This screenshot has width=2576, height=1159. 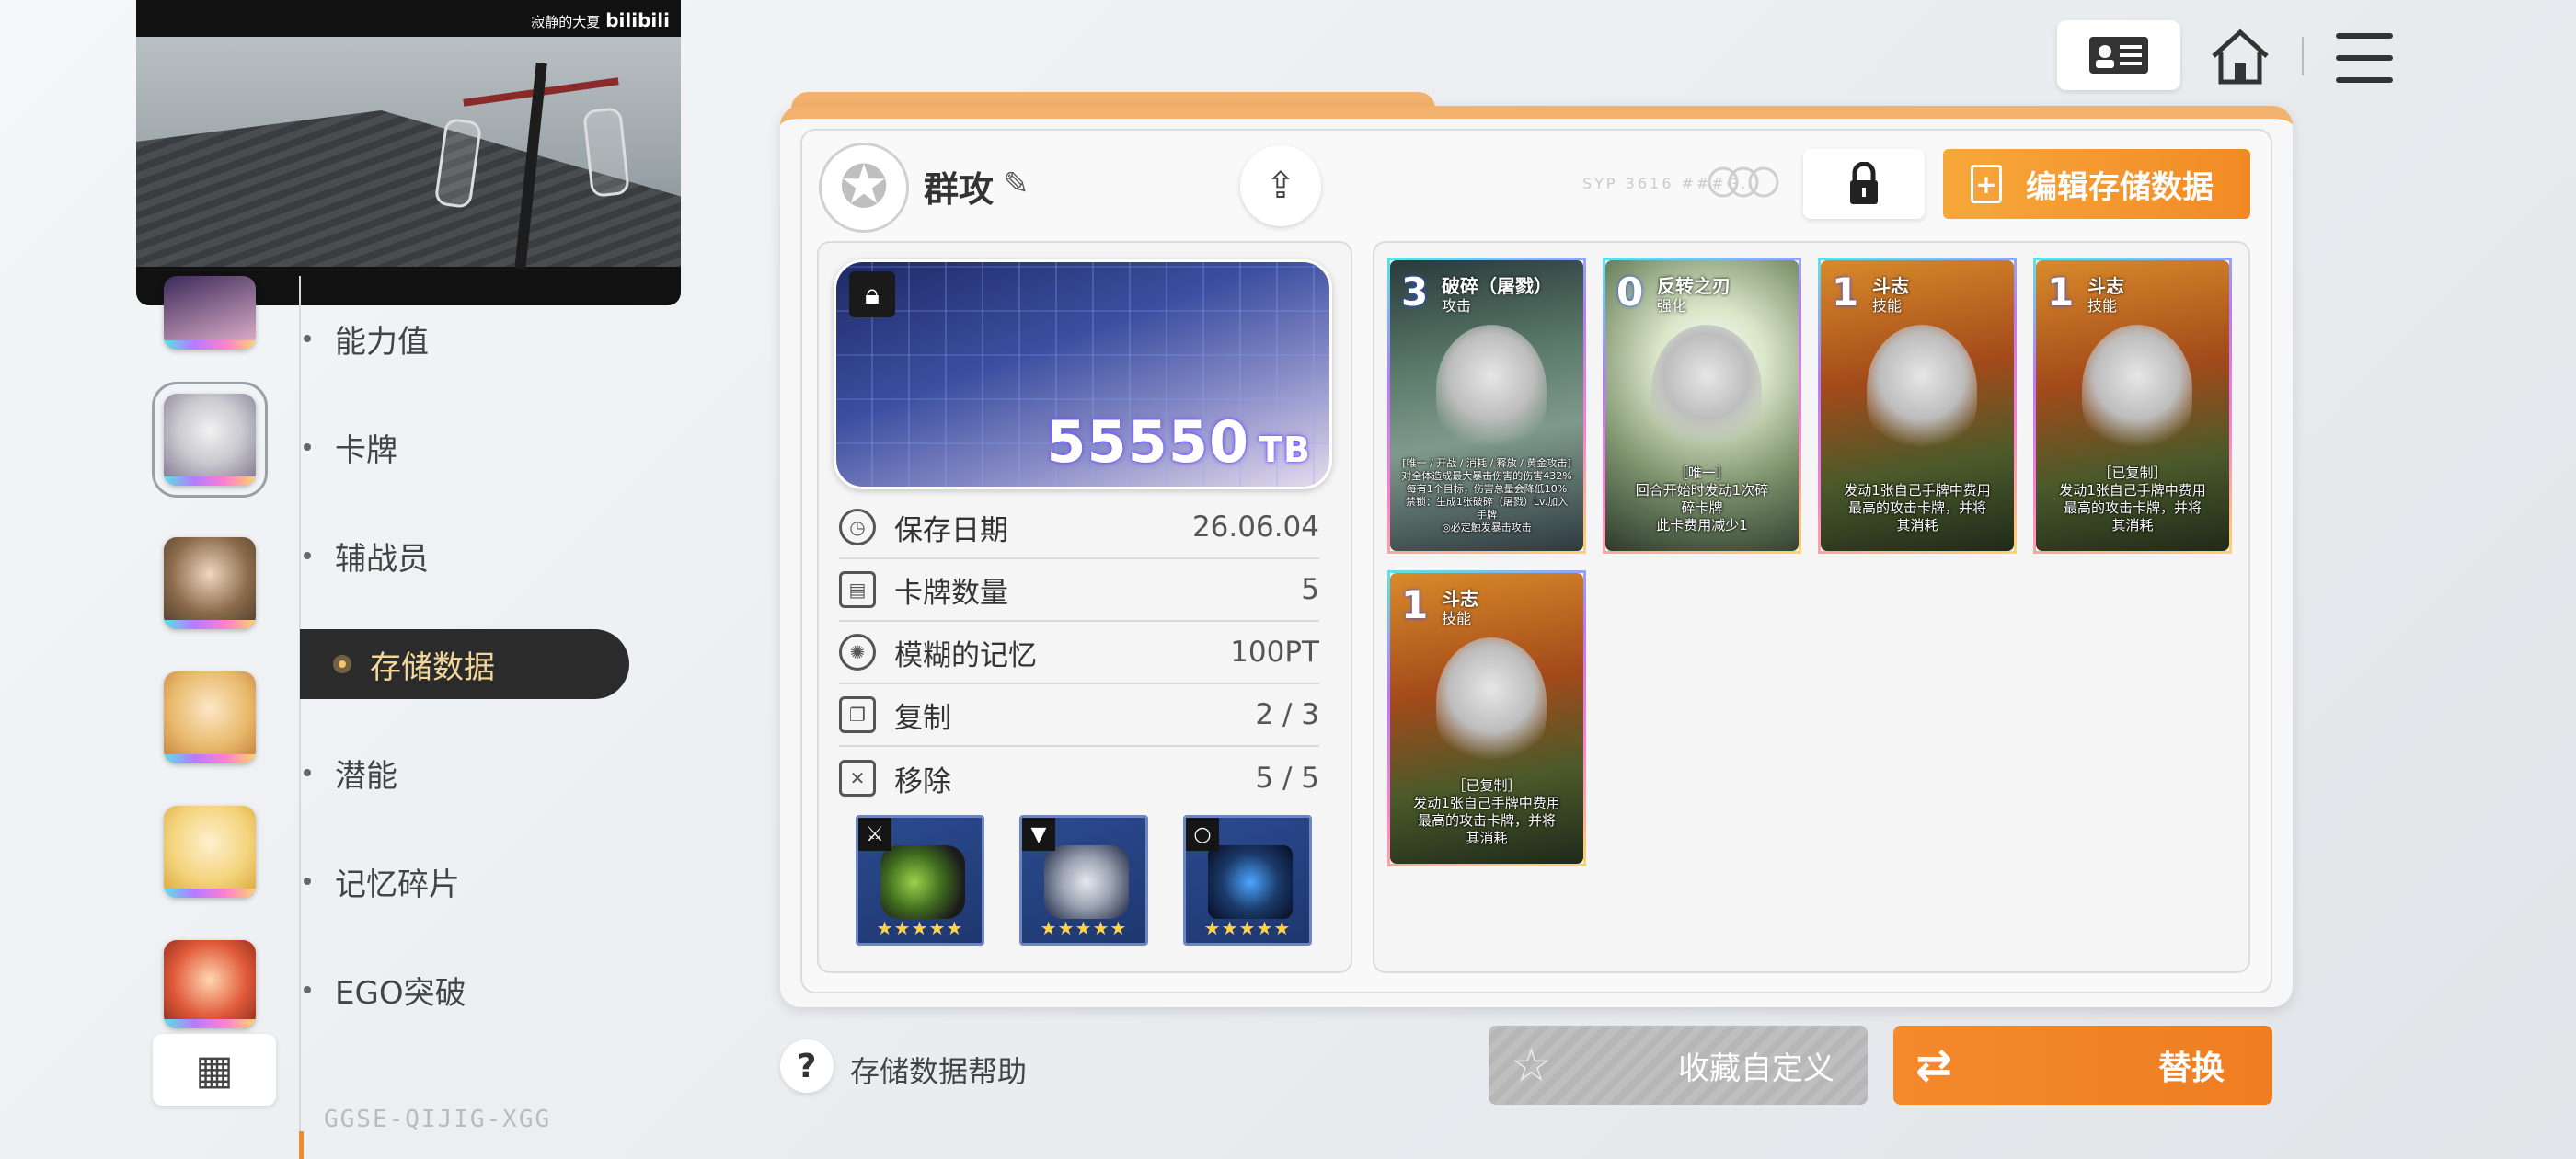 What do you see at coordinates (1986, 184) in the screenshot?
I see `plus-icon: +` at bounding box center [1986, 184].